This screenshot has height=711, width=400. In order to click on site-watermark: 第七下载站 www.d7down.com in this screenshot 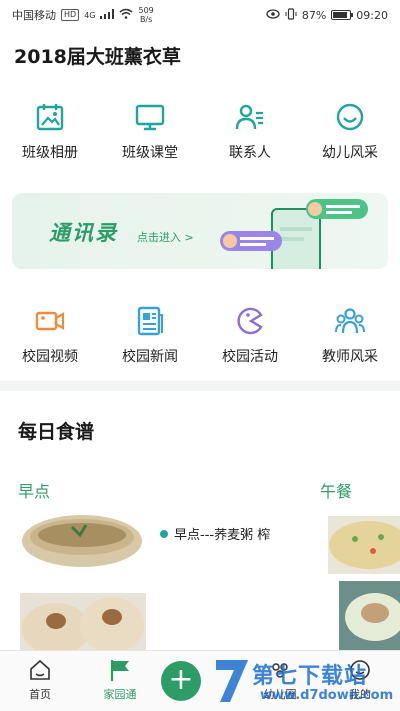, I will do `click(304, 682)`.